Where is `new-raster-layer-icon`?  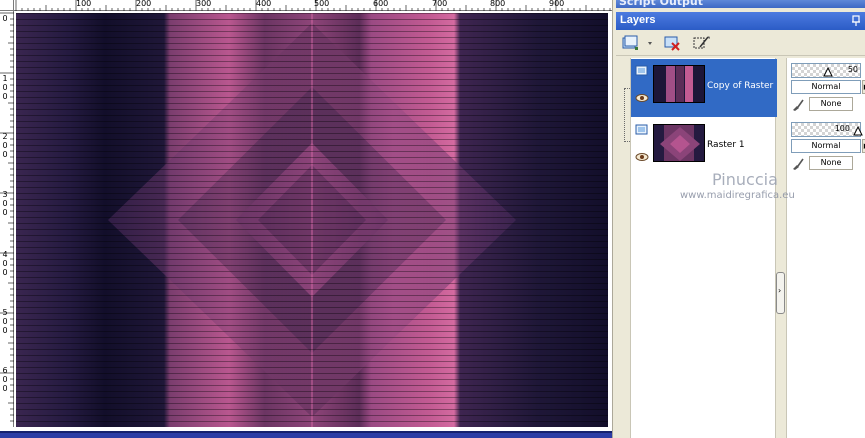 new-raster-layer-icon is located at coordinates (630, 42).